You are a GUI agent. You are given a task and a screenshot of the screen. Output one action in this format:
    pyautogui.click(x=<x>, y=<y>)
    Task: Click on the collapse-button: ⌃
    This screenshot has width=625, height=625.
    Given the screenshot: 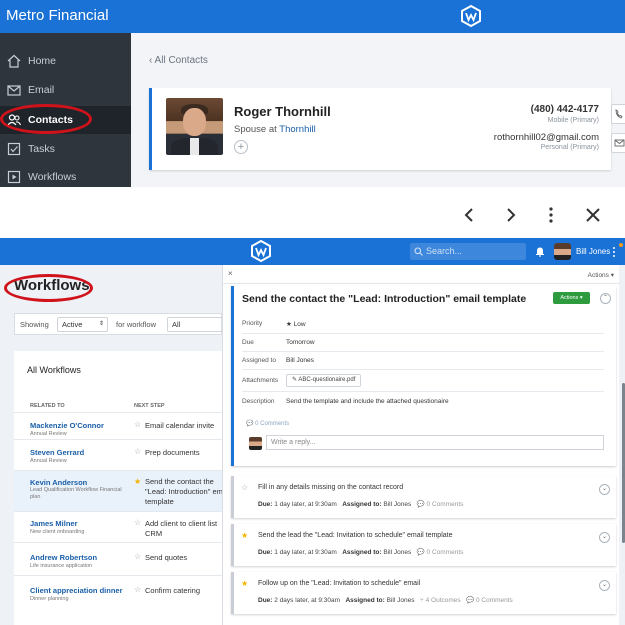 What is the action you would take?
    pyautogui.click(x=605, y=298)
    